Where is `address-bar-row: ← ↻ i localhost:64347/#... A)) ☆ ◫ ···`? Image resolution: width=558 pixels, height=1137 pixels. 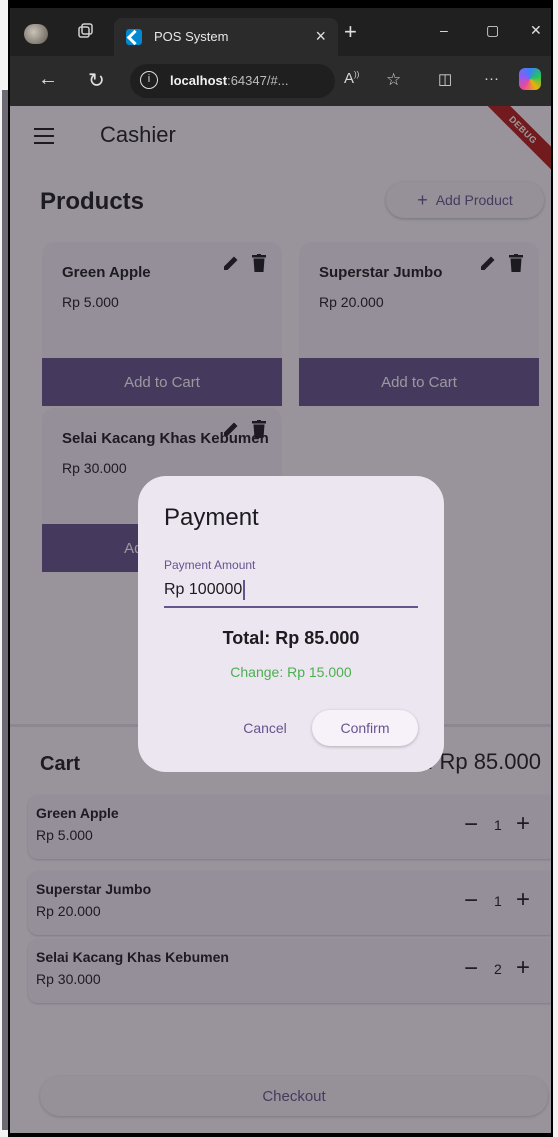
address-bar-row: ← ↻ i localhost:64347/#... A)) ☆ ◫ ··· is located at coordinates (280, 81).